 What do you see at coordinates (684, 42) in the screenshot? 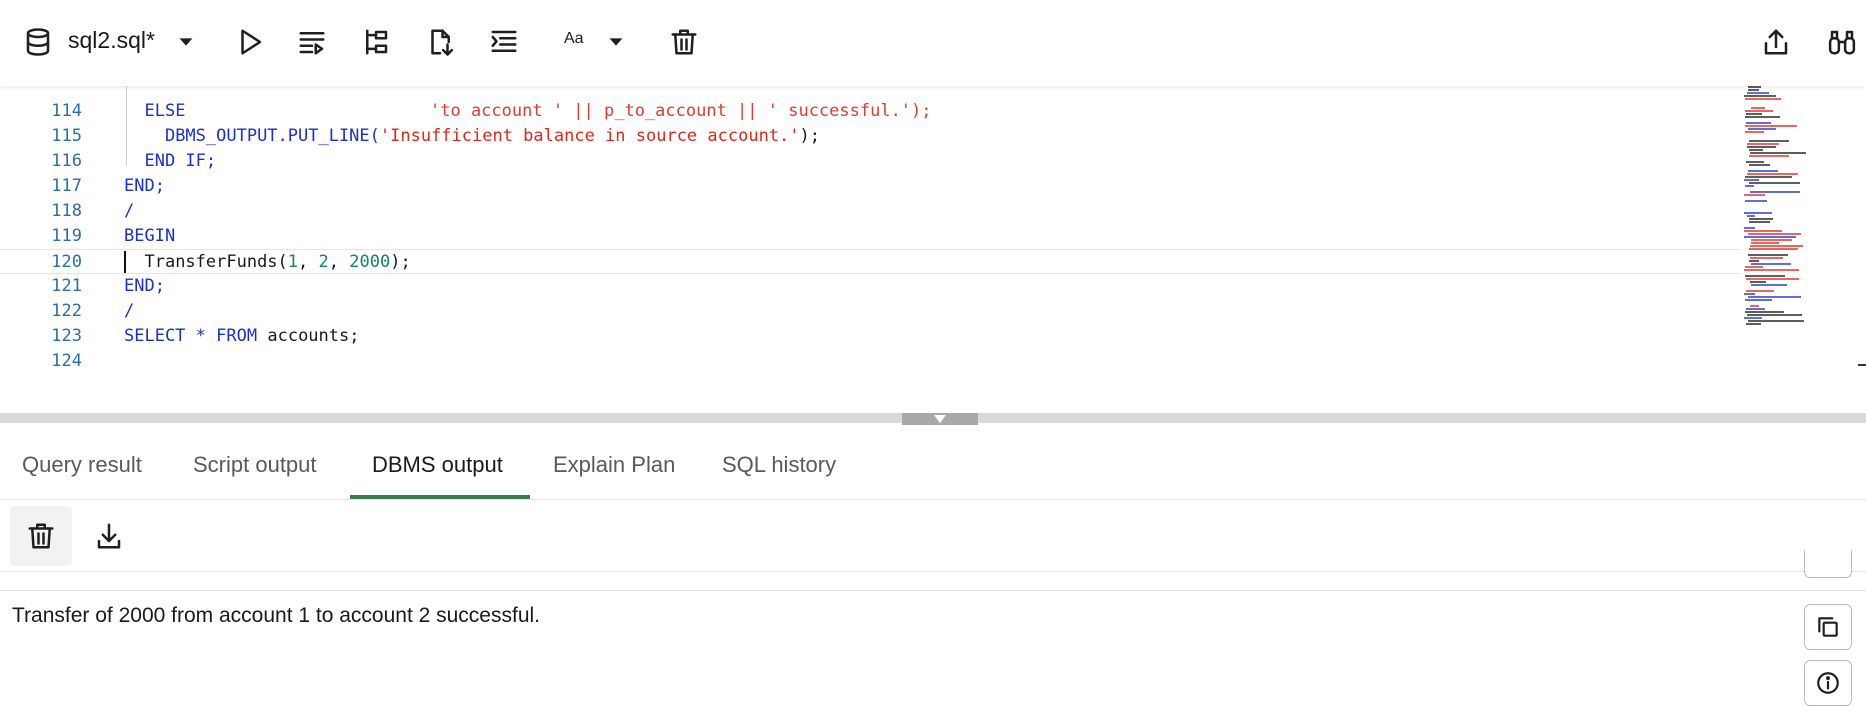
I see `delete-icon` at bounding box center [684, 42].